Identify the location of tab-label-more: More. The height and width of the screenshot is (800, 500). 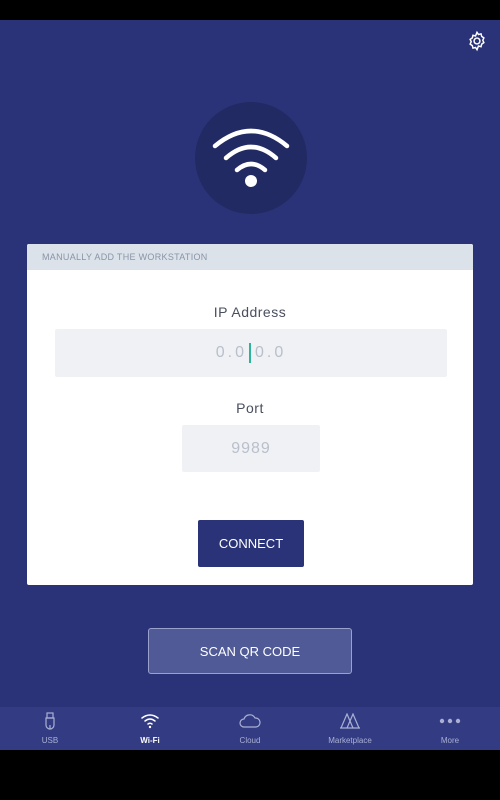
(450, 740).